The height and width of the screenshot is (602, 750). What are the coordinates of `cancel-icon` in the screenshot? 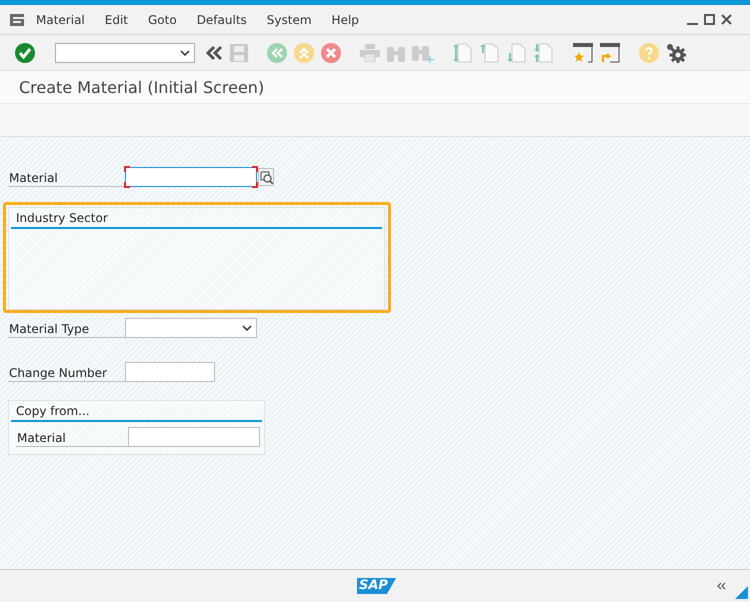 It's located at (331, 52).